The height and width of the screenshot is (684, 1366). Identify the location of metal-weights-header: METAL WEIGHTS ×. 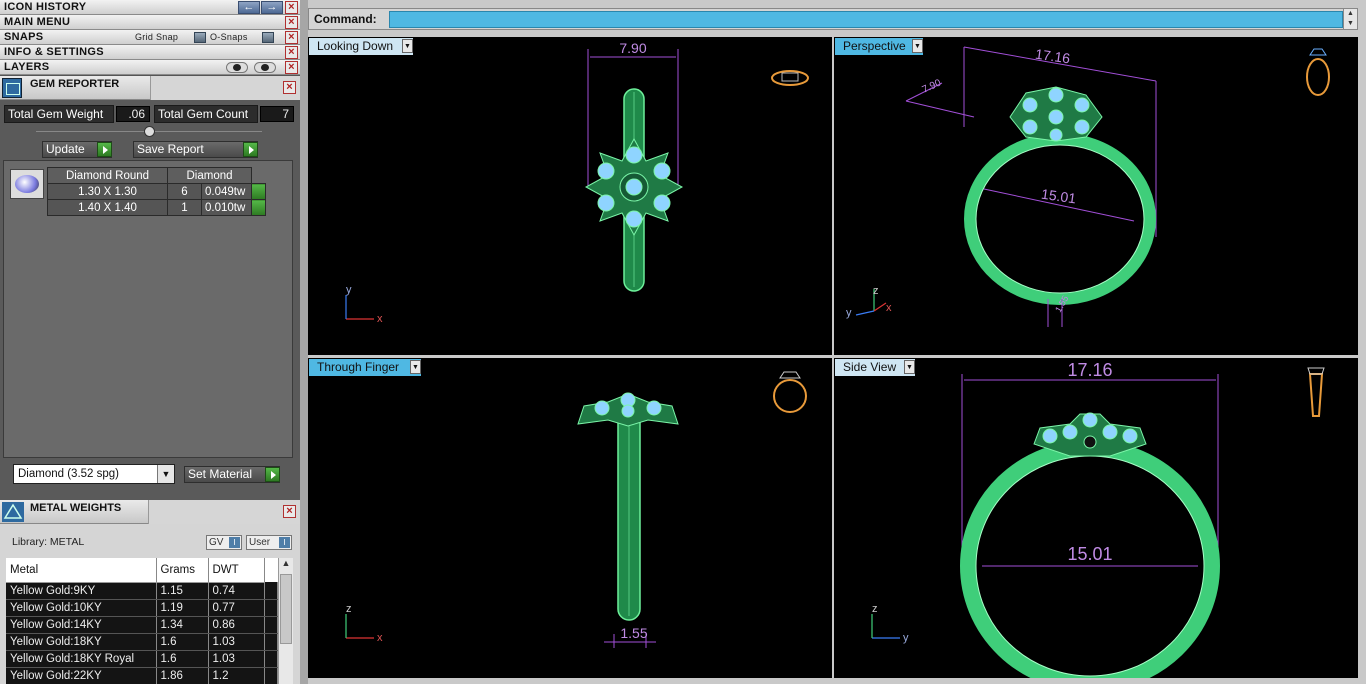
(150, 512).